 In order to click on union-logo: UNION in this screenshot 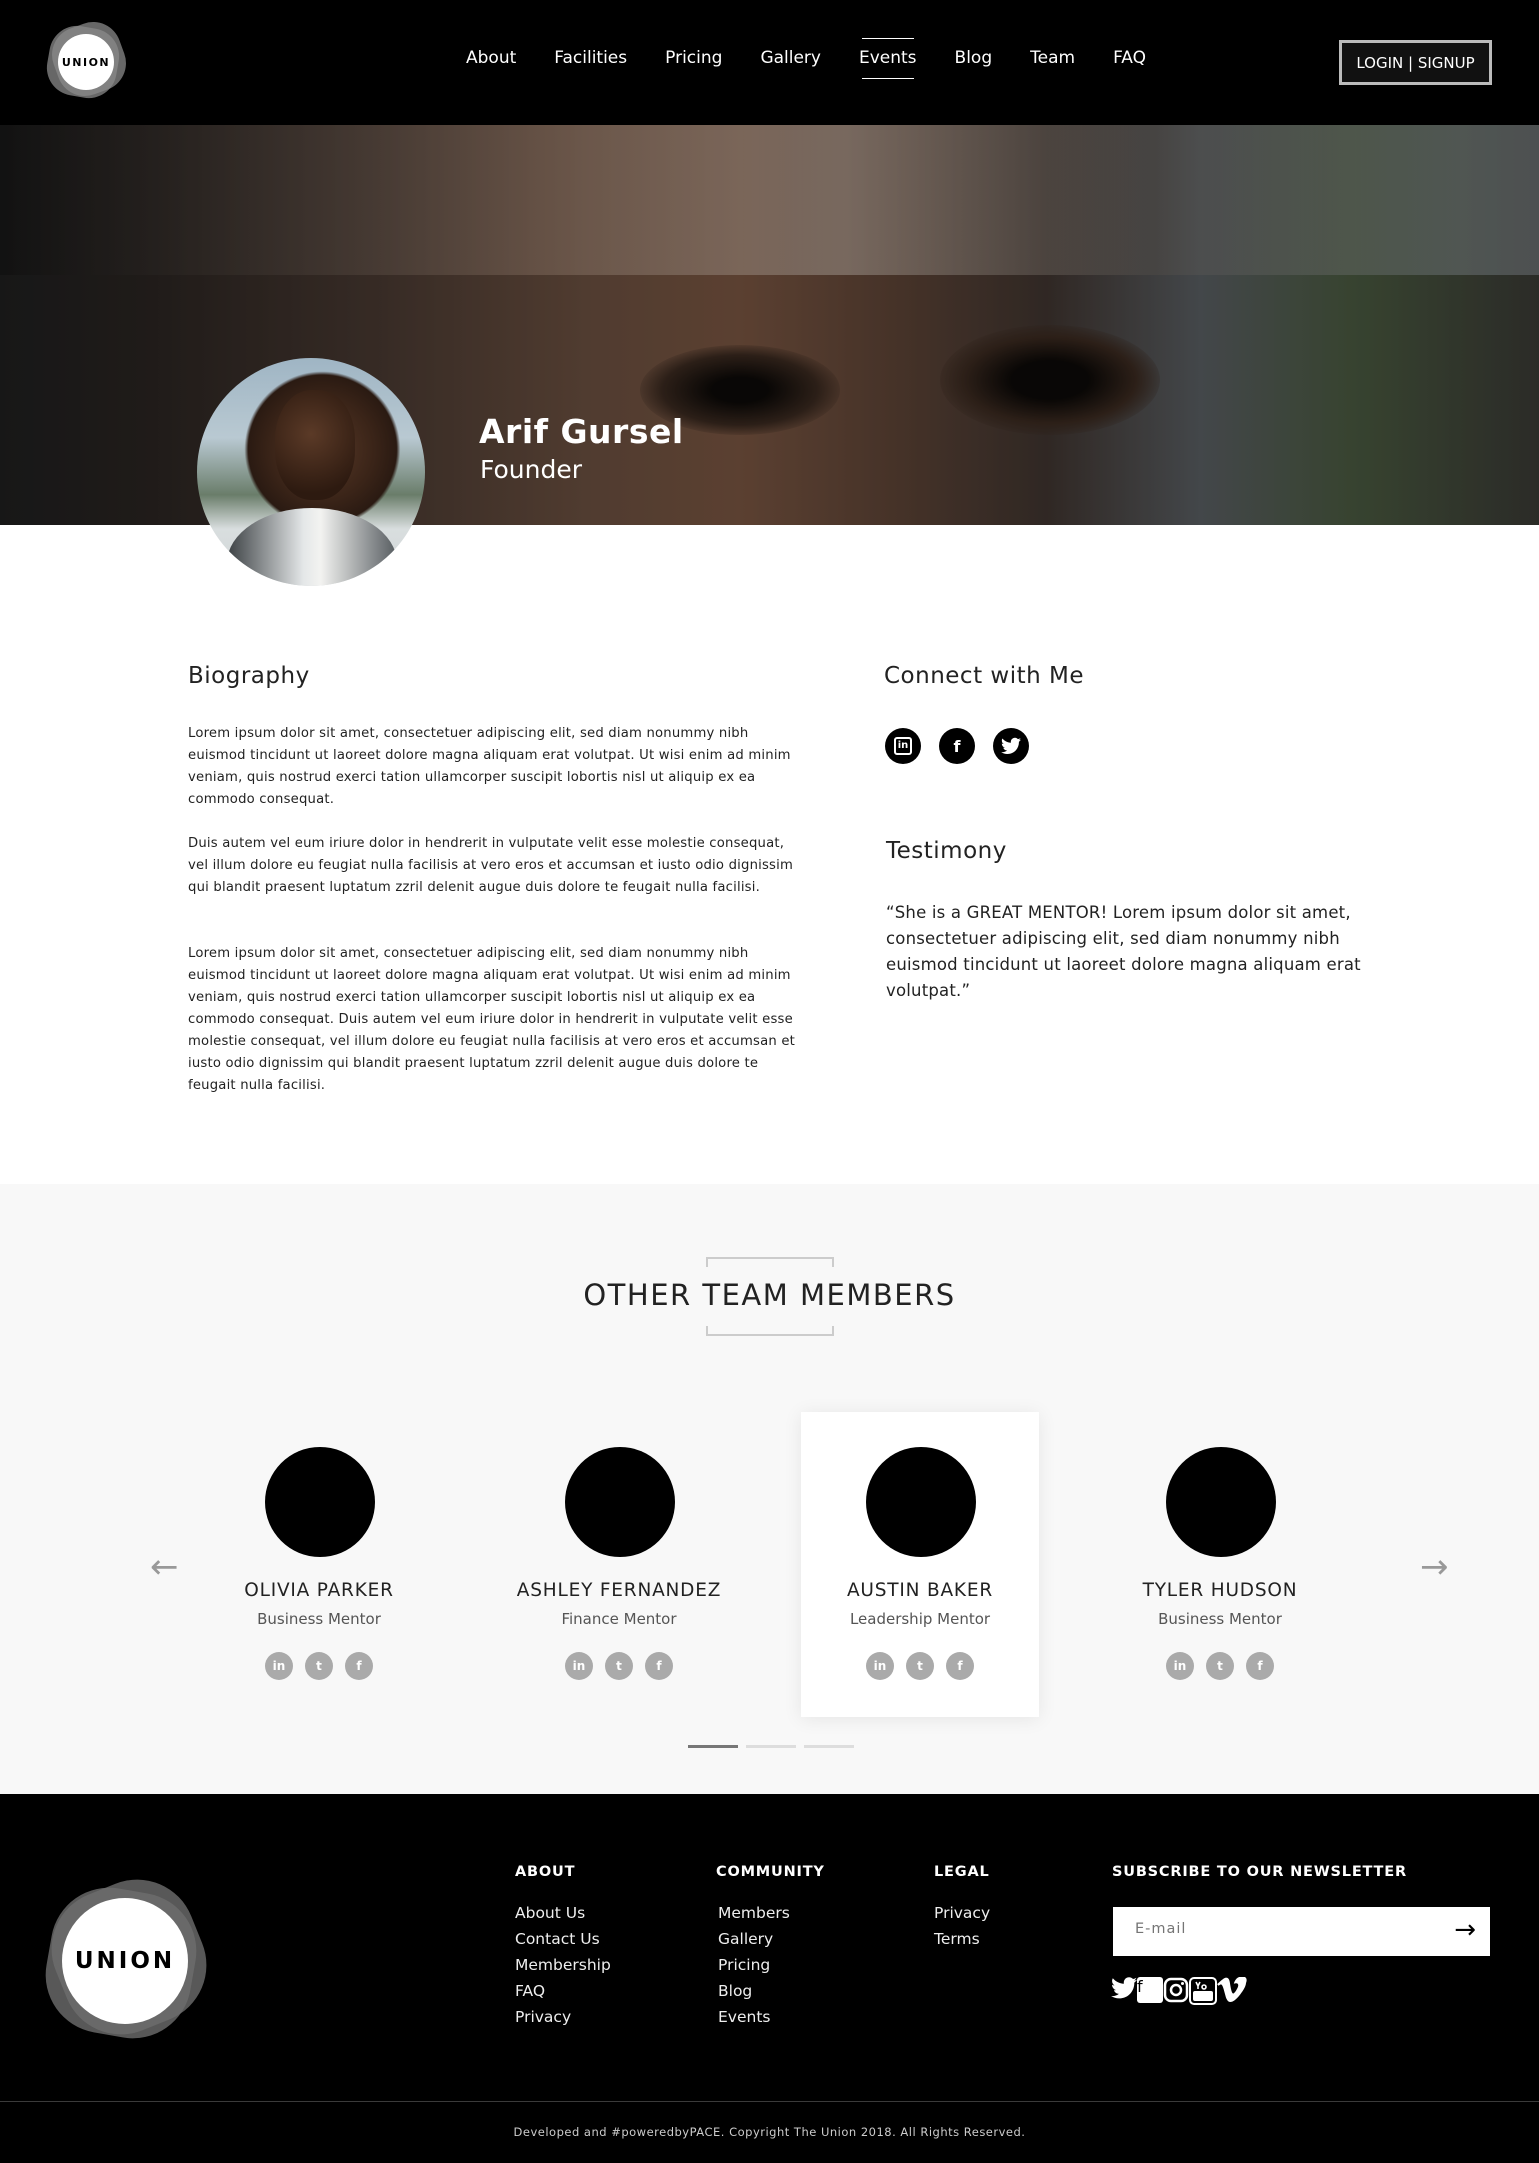, I will do `click(88, 59)`.